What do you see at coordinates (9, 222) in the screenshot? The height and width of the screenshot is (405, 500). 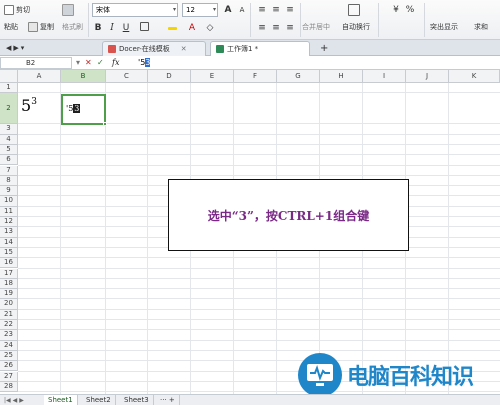 I see `row-header-12: 12` at bounding box center [9, 222].